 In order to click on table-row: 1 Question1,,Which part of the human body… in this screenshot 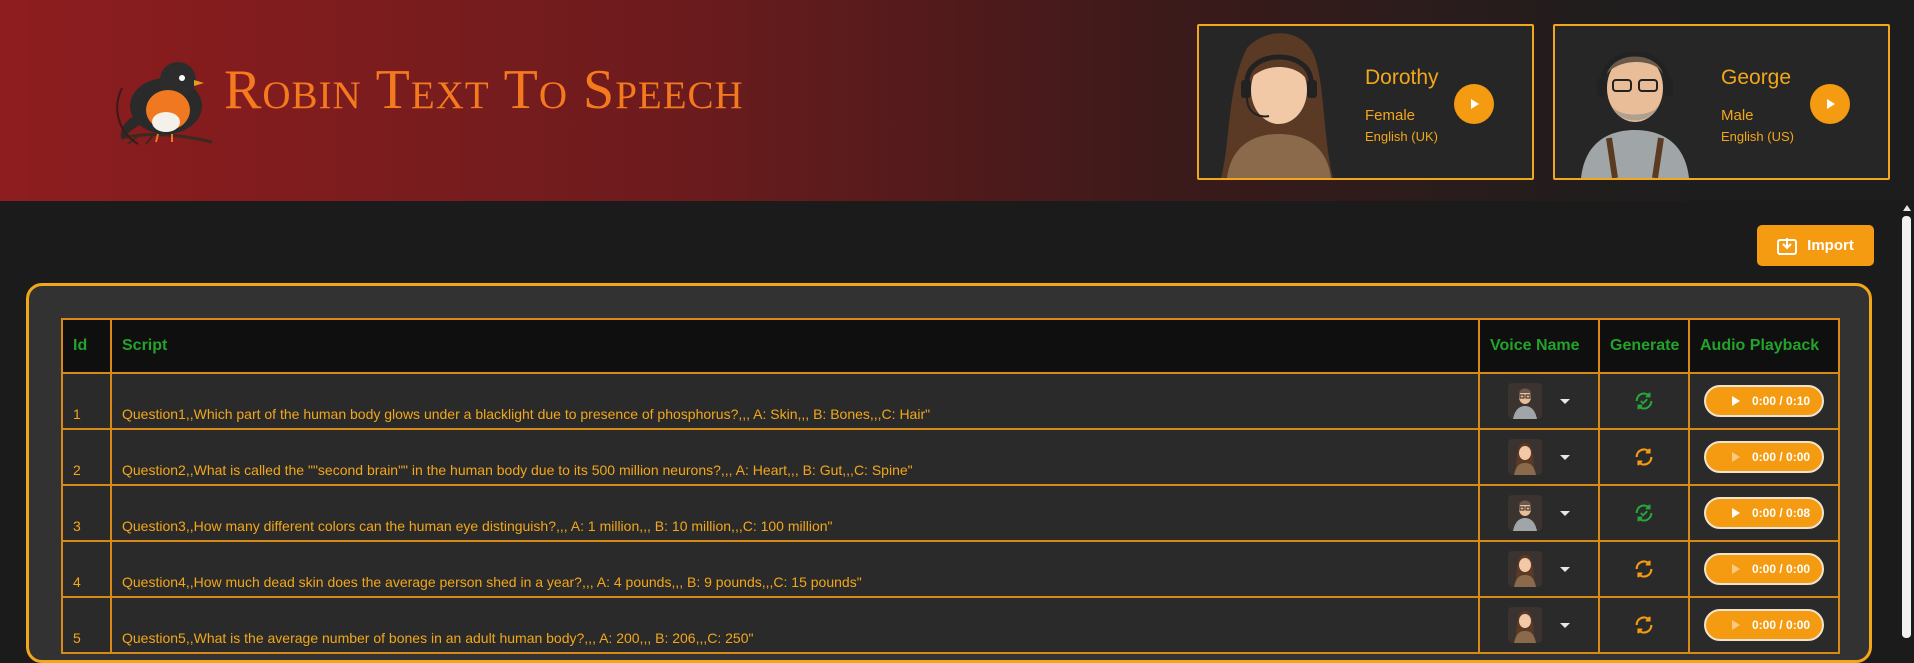, I will do `click(950, 401)`.